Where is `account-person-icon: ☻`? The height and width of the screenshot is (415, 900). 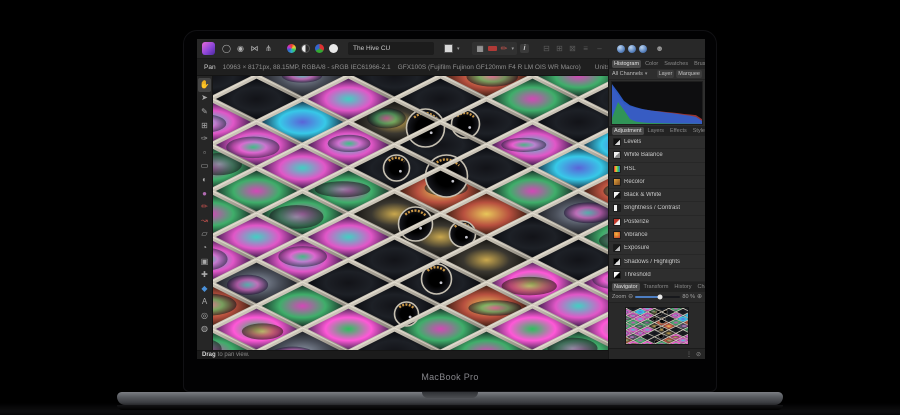
account-person-icon: ☻ is located at coordinates (659, 48).